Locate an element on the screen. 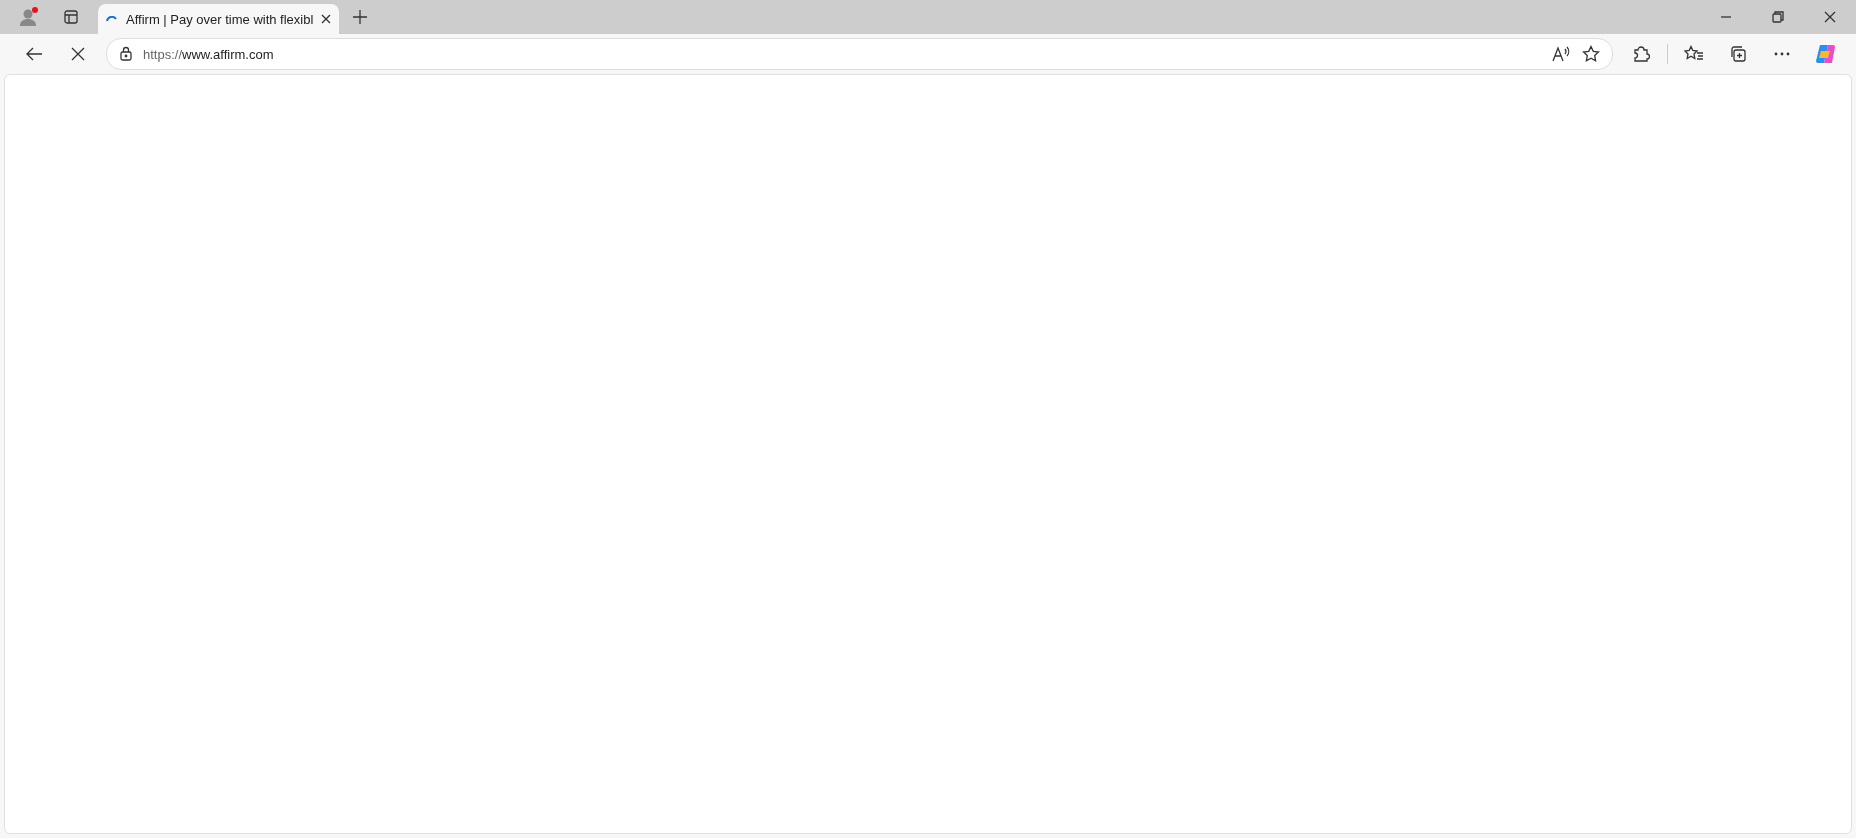 The width and height of the screenshot is (1856, 838). browser-tab: Affirm | Pay over time with flexibl is located at coordinates (219, 19).